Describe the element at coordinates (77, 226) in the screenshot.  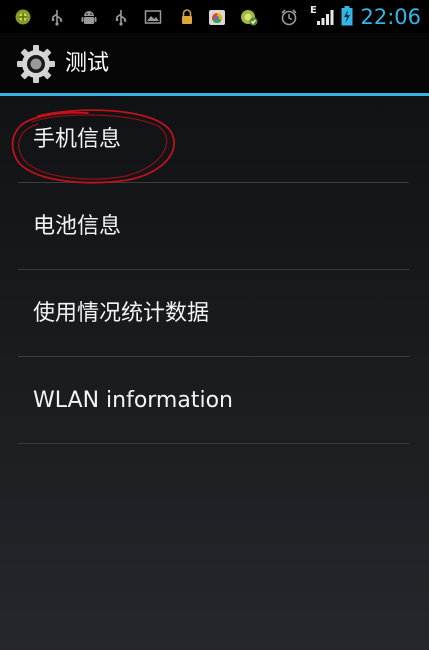
I see `list-item-label: 电池信息` at that location.